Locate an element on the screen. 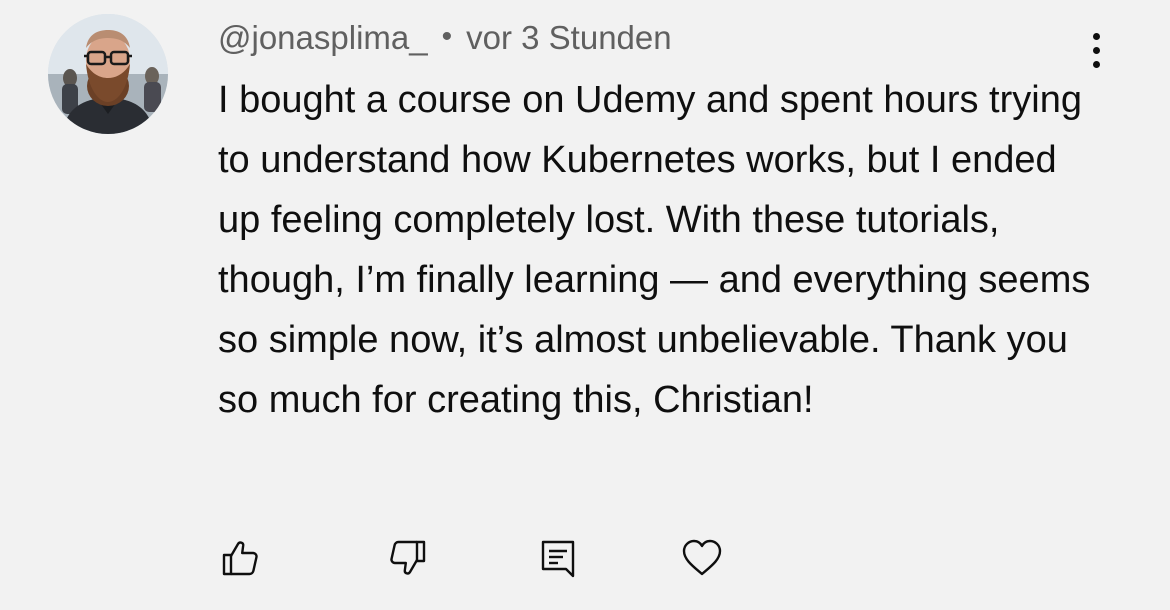 The height and width of the screenshot is (610, 1170). comment-actions is located at coordinates (585, 558).